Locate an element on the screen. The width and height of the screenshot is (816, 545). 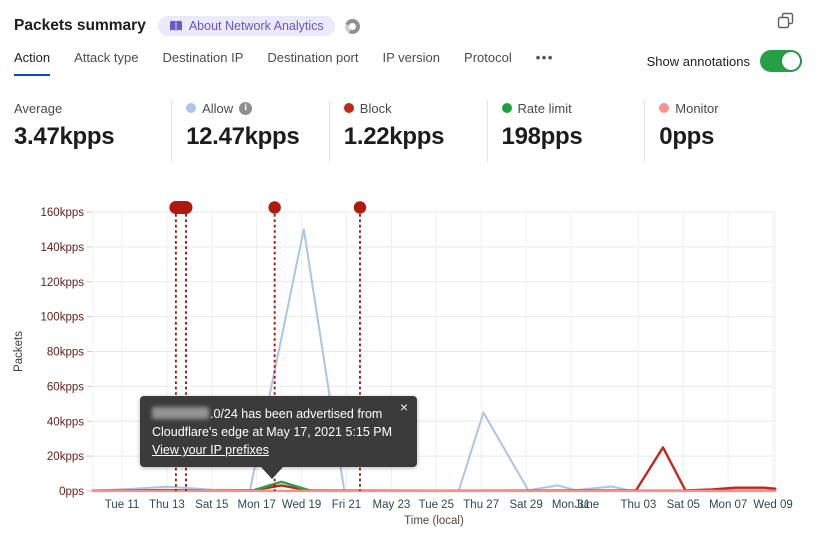
about-network-analytics-badge: About Network Analytics is located at coordinates (246, 26).